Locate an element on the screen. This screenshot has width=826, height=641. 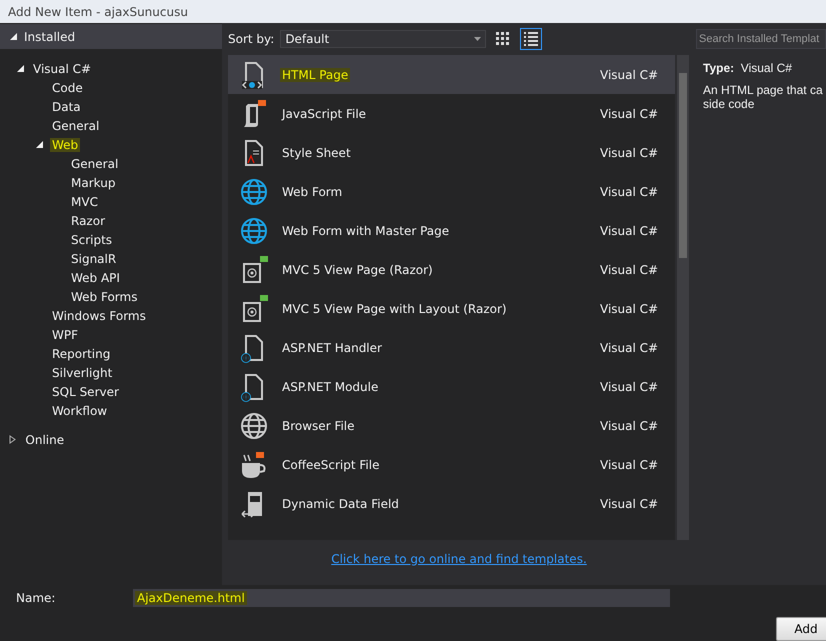
tree-item: Workflow is located at coordinates (80, 411).